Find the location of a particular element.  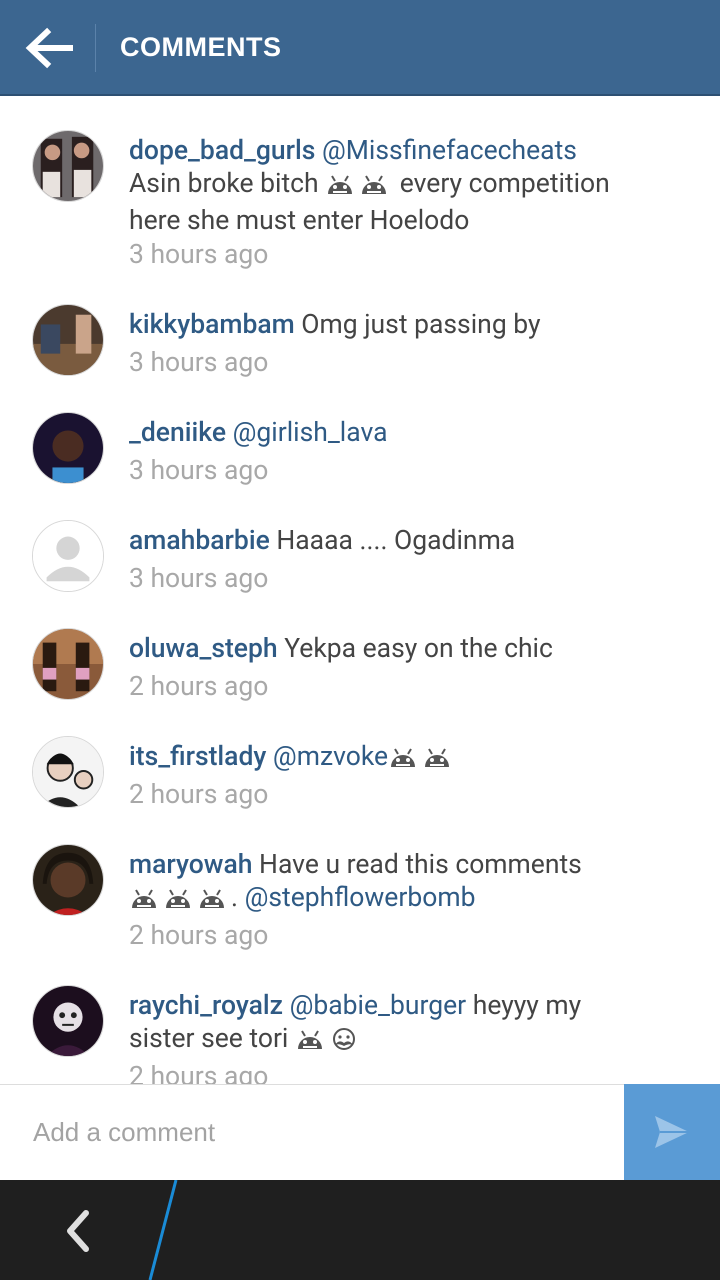

comment-text: oluwa_steph Yekpa easy on the chic is located at coordinates (409, 648).